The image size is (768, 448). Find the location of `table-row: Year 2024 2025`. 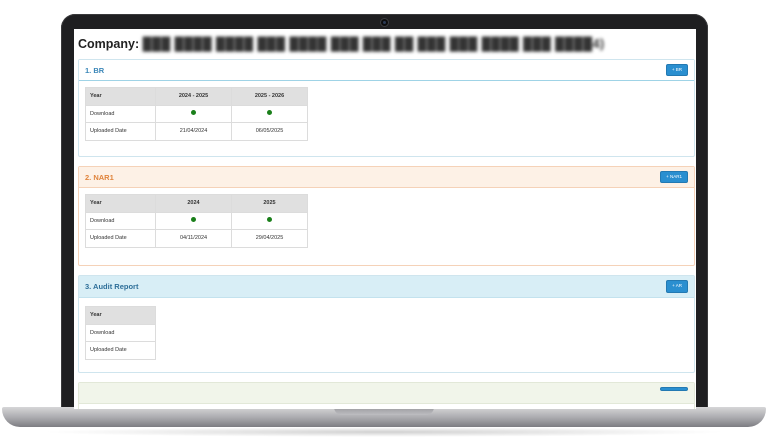

table-row: Year 2024 2025 is located at coordinates (196, 203).